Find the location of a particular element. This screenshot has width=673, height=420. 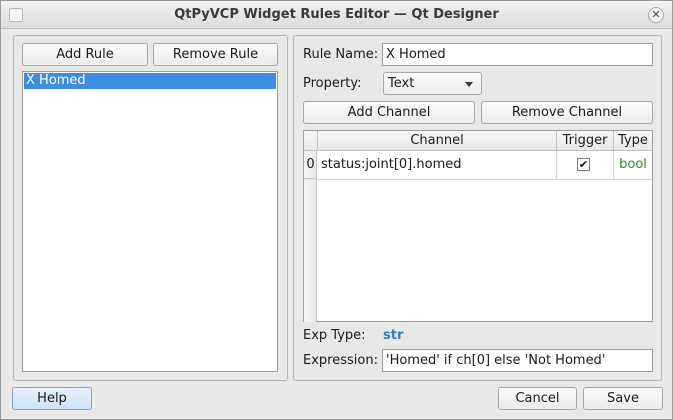

channel-cell: status:joint[0].homed is located at coordinates (437, 165).